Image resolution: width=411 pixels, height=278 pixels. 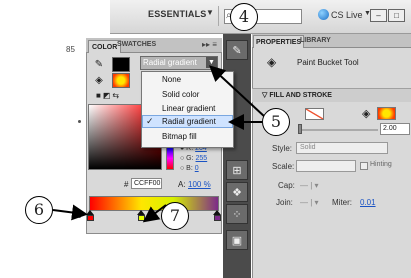 What do you see at coordinates (70, 212) in the screenshot?
I see `callout-6-arrow` at bounding box center [70, 212].